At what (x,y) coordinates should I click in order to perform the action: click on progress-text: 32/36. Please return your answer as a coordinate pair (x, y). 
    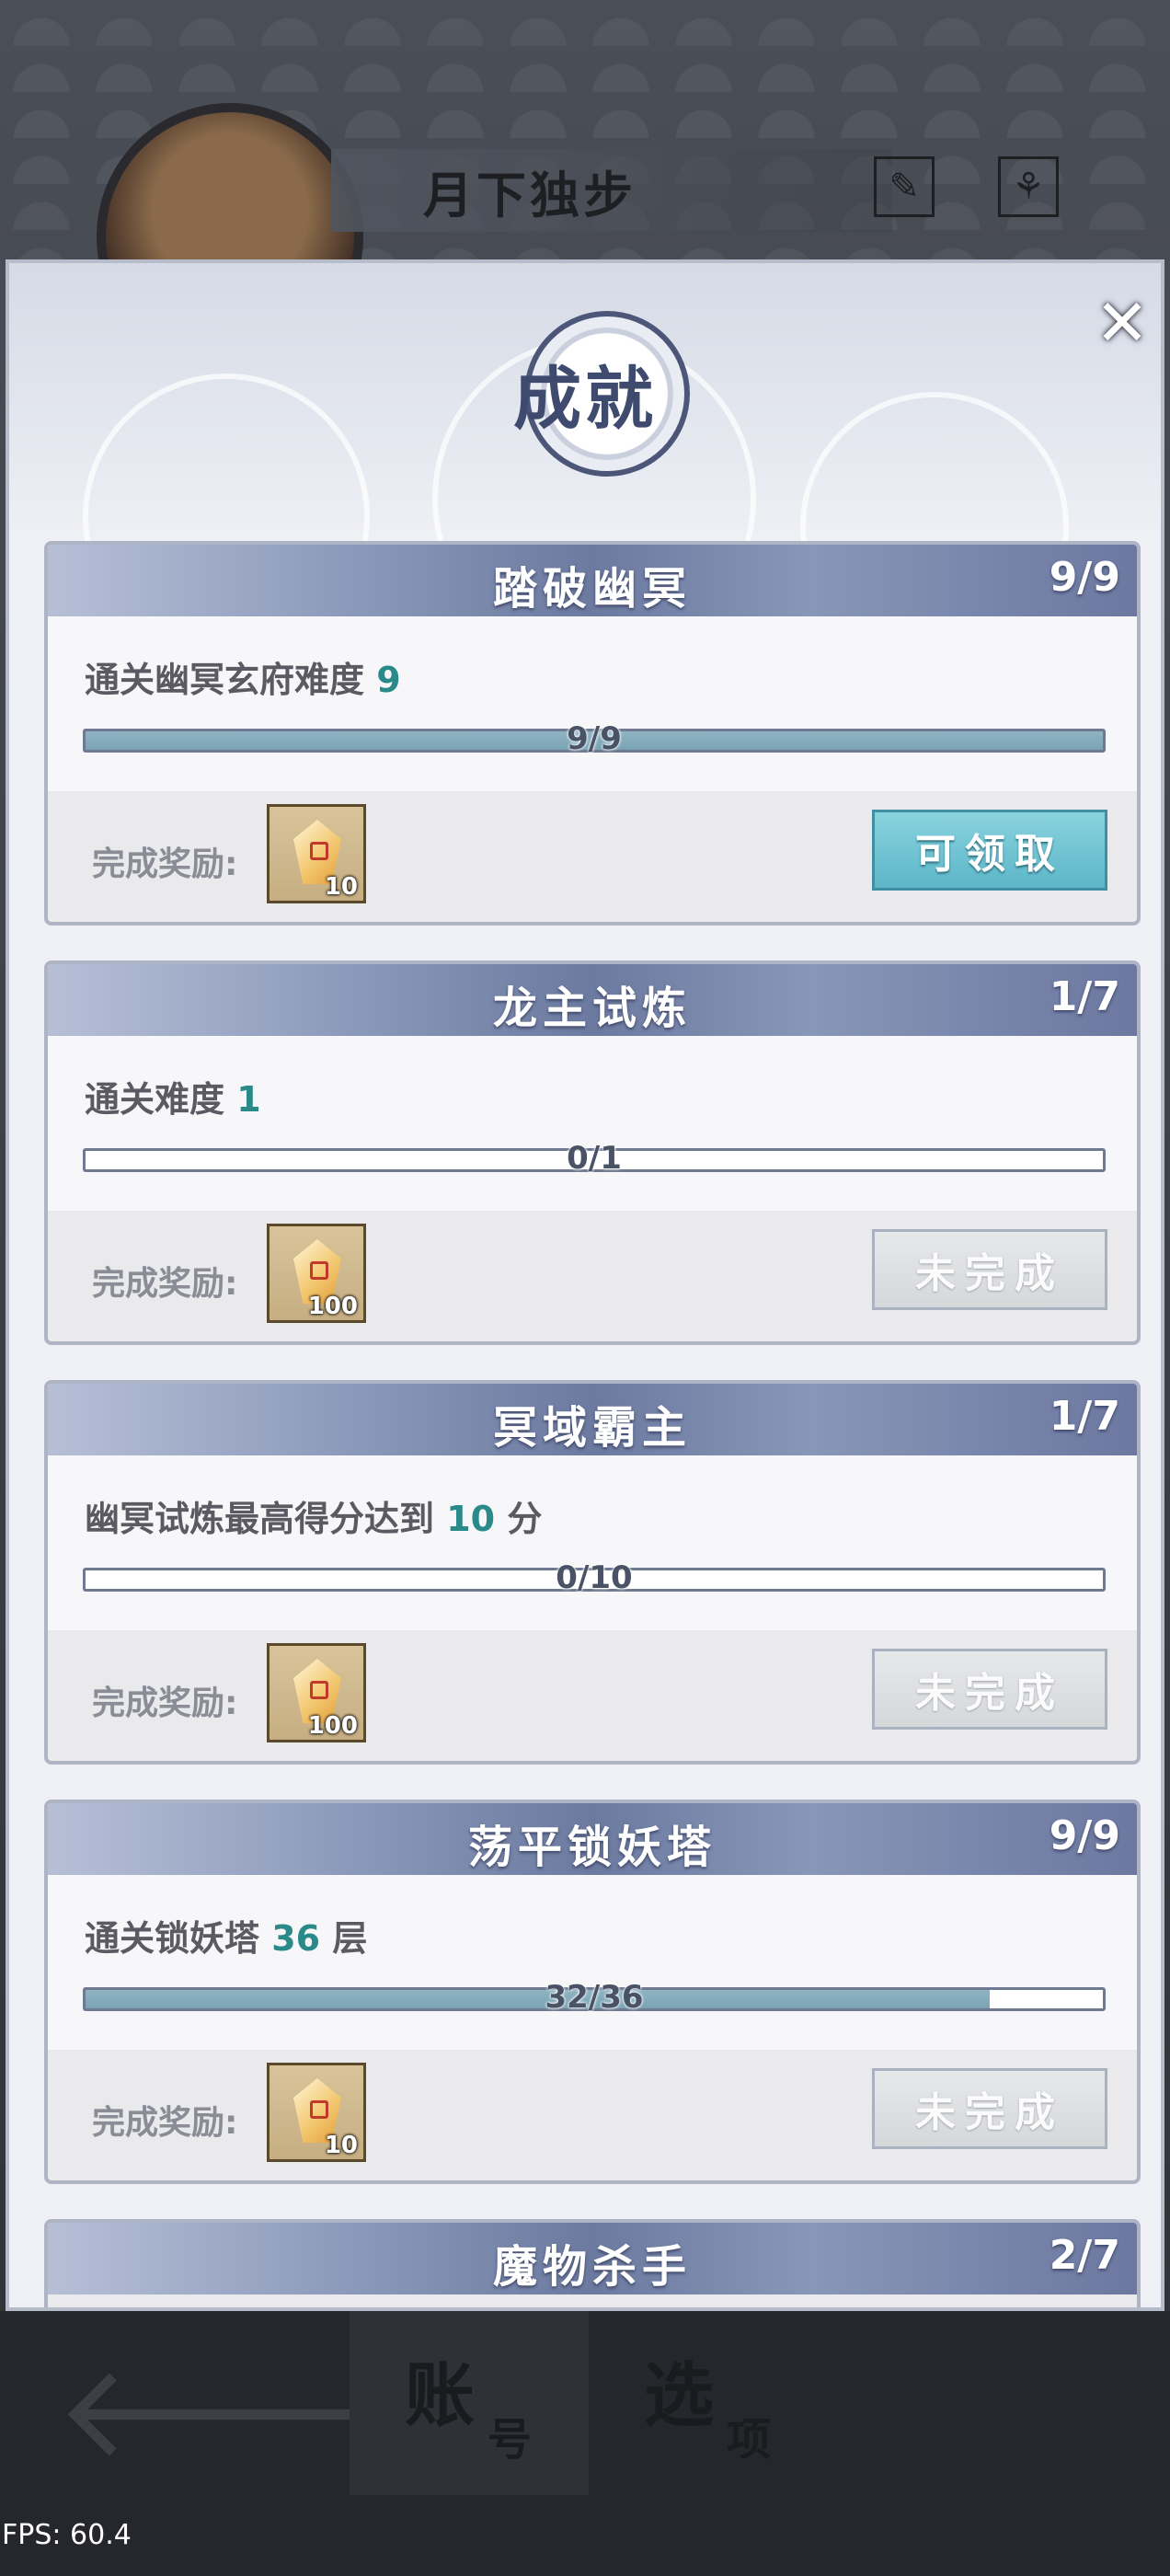
    Looking at the image, I should click on (594, 1997).